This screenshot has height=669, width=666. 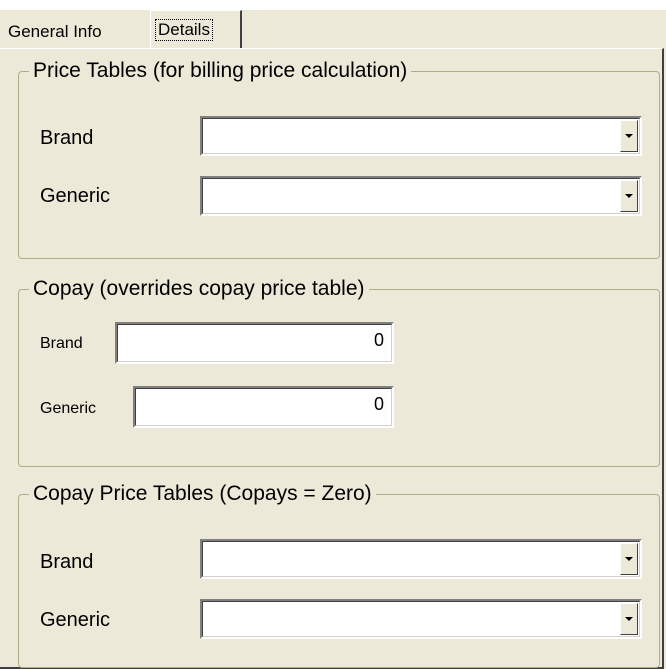 I want to click on price-tables-brand-dropdown-button, so click(x=629, y=136).